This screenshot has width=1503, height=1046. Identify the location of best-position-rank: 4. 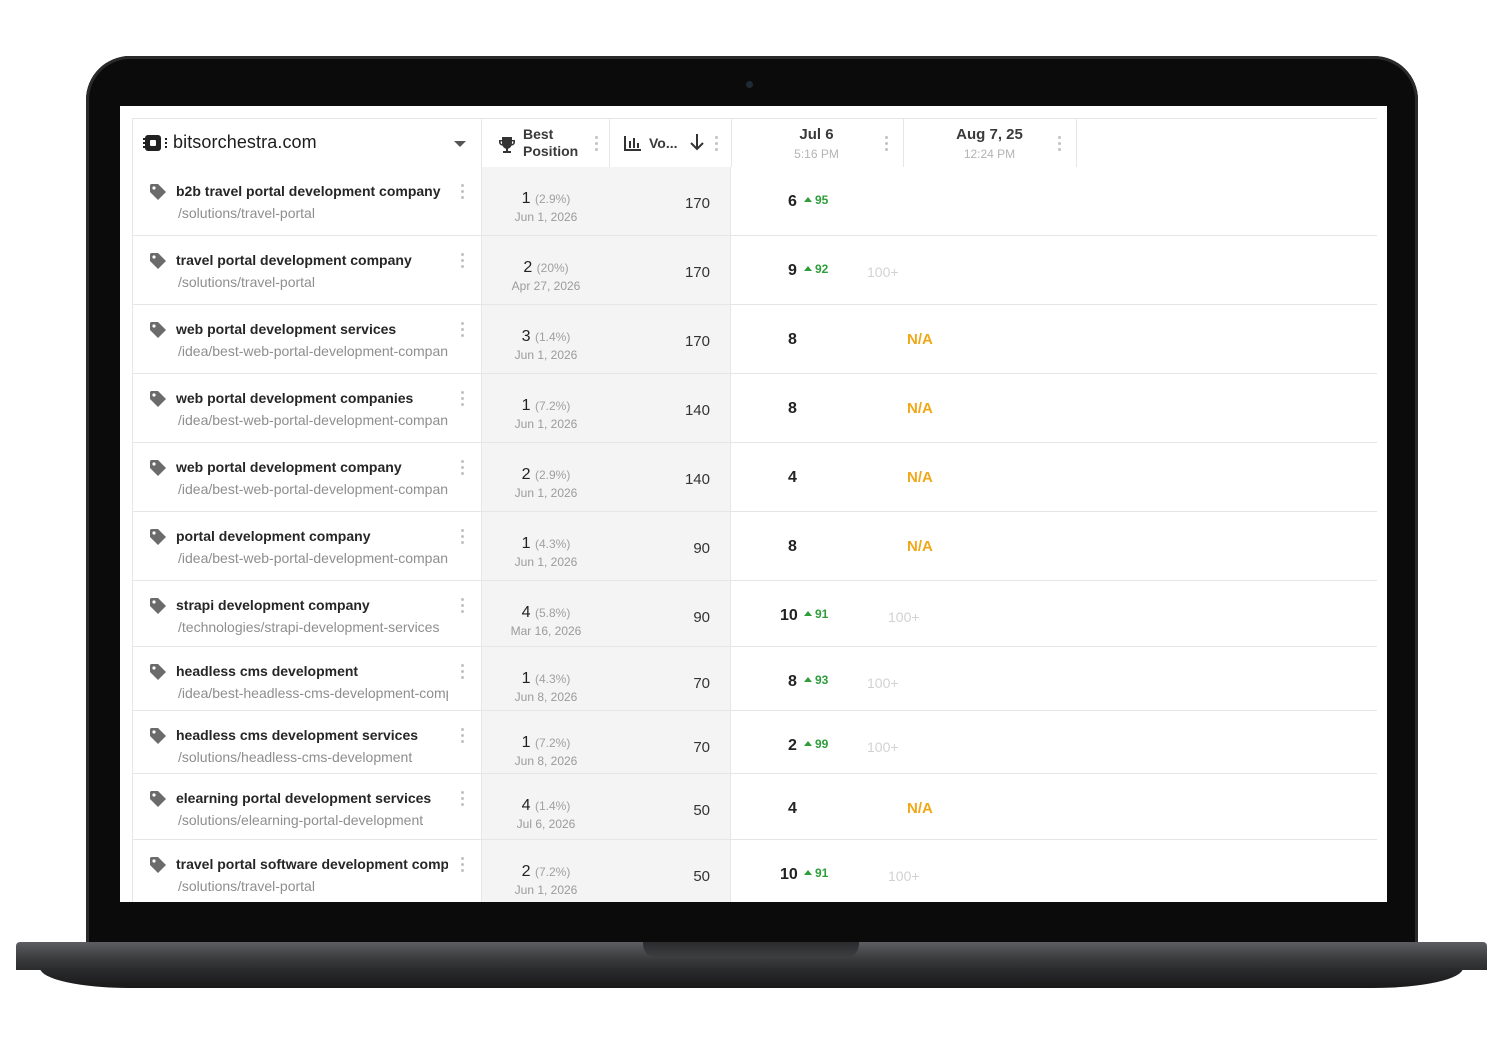
(526, 805).